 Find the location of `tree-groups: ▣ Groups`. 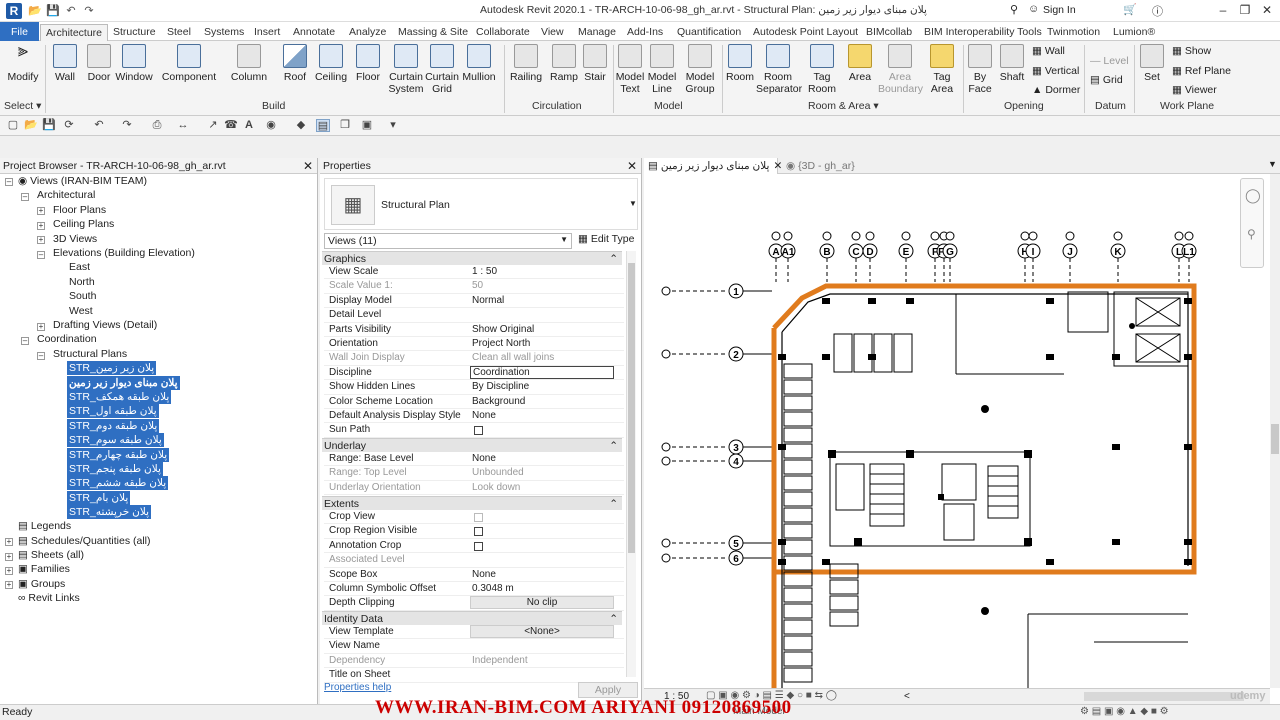

tree-groups: ▣ Groups is located at coordinates (41, 584).